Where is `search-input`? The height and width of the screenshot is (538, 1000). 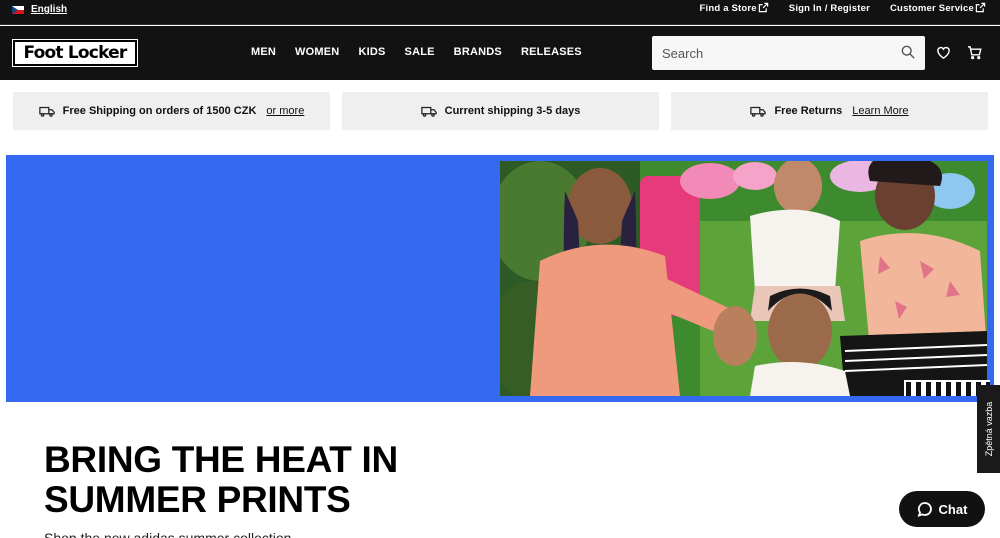 search-input is located at coordinates (769, 53).